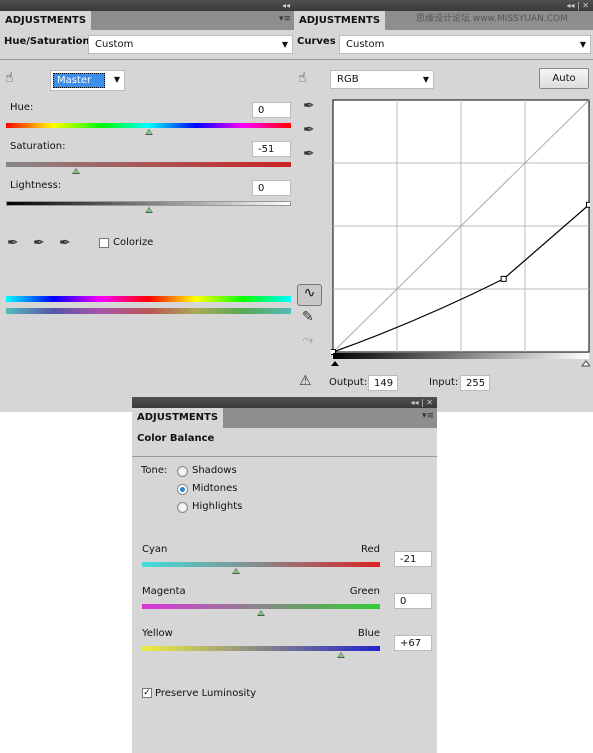  What do you see at coordinates (370, 549) in the screenshot?
I see `slider-right-label: Red` at bounding box center [370, 549].